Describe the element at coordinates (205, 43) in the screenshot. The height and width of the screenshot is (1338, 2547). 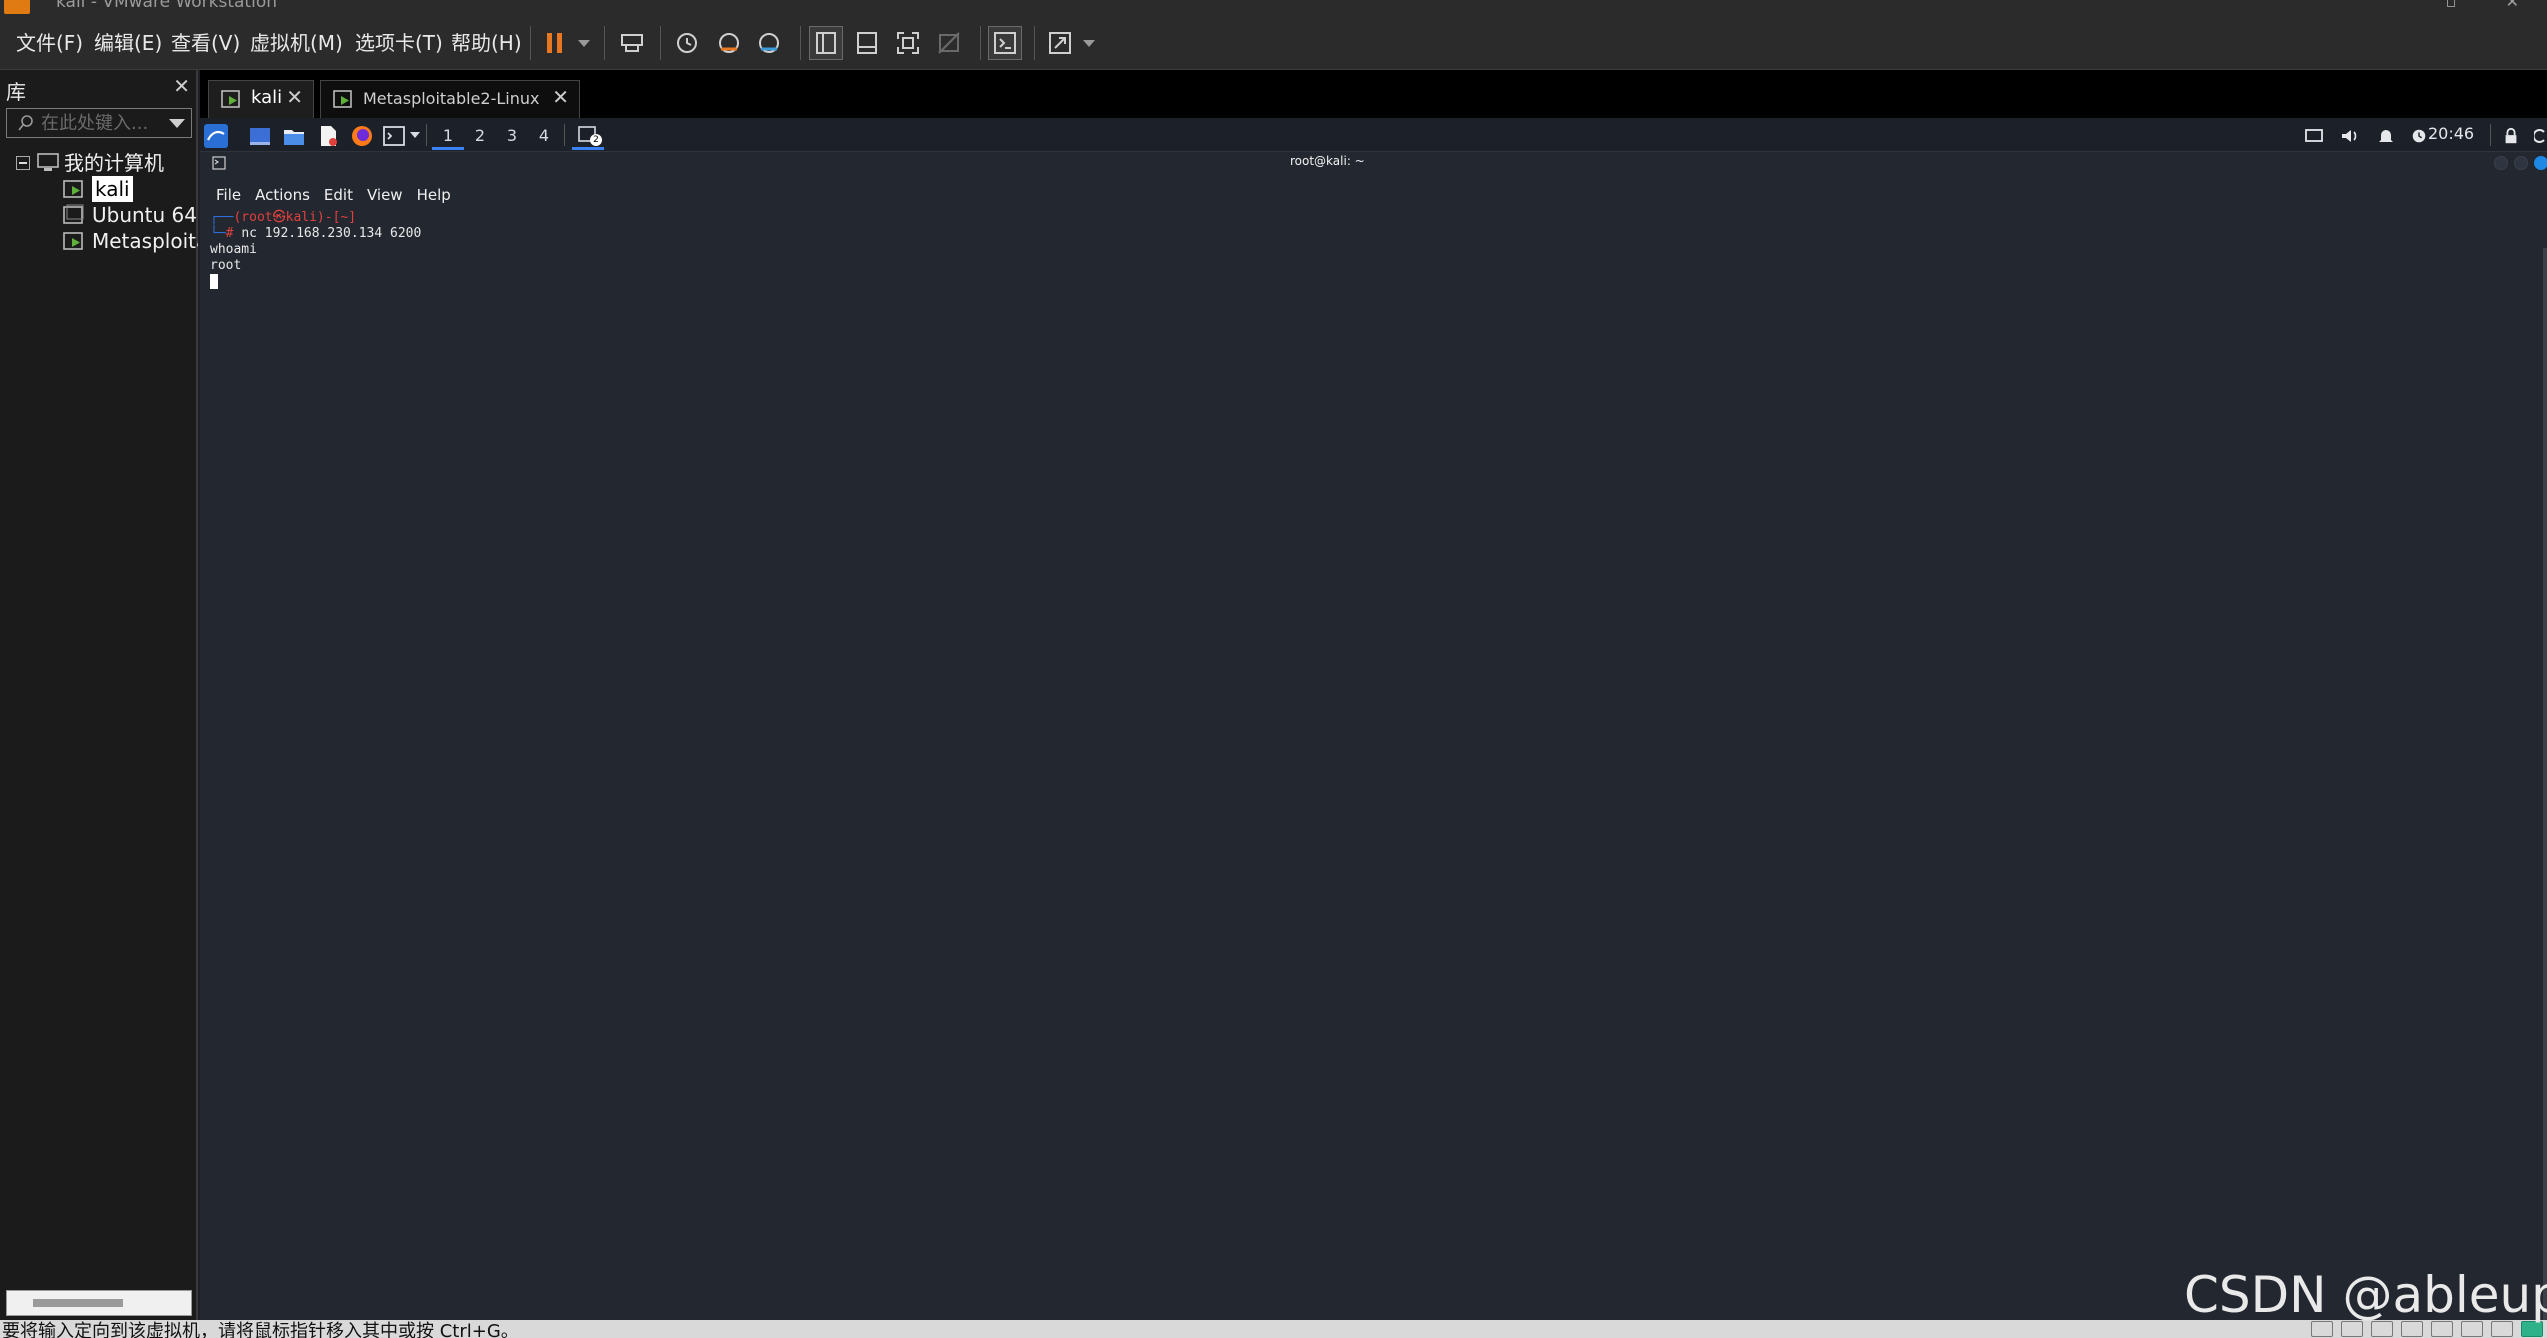
I see `menu-view: 查看(V)` at that location.